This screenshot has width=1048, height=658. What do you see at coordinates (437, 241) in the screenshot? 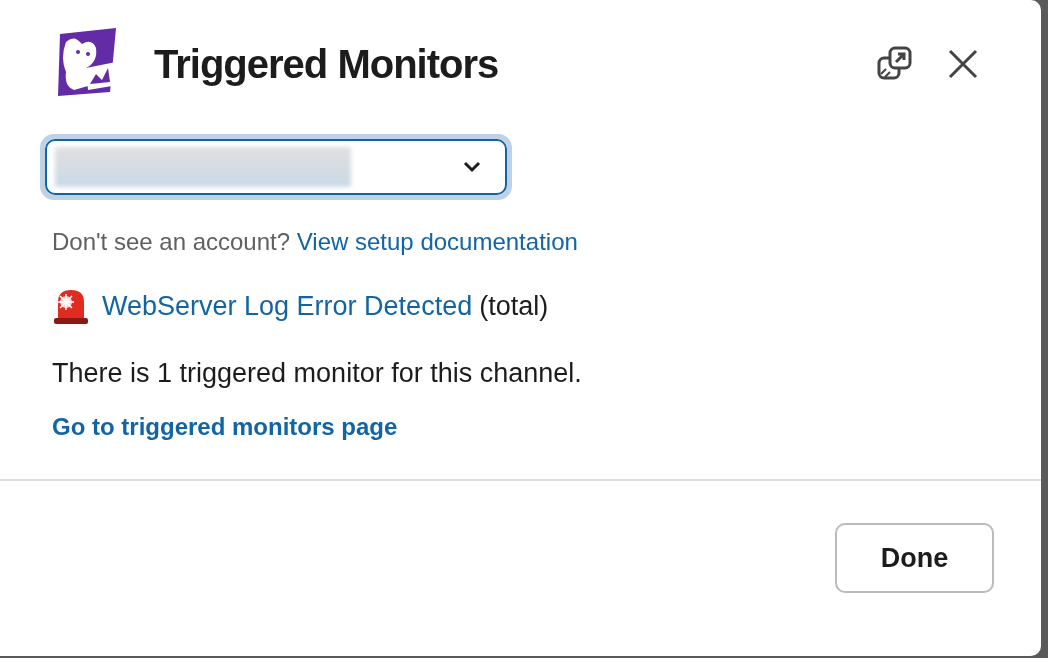
I see `setup-documentation-link: View setup documentation` at bounding box center [437, 241].